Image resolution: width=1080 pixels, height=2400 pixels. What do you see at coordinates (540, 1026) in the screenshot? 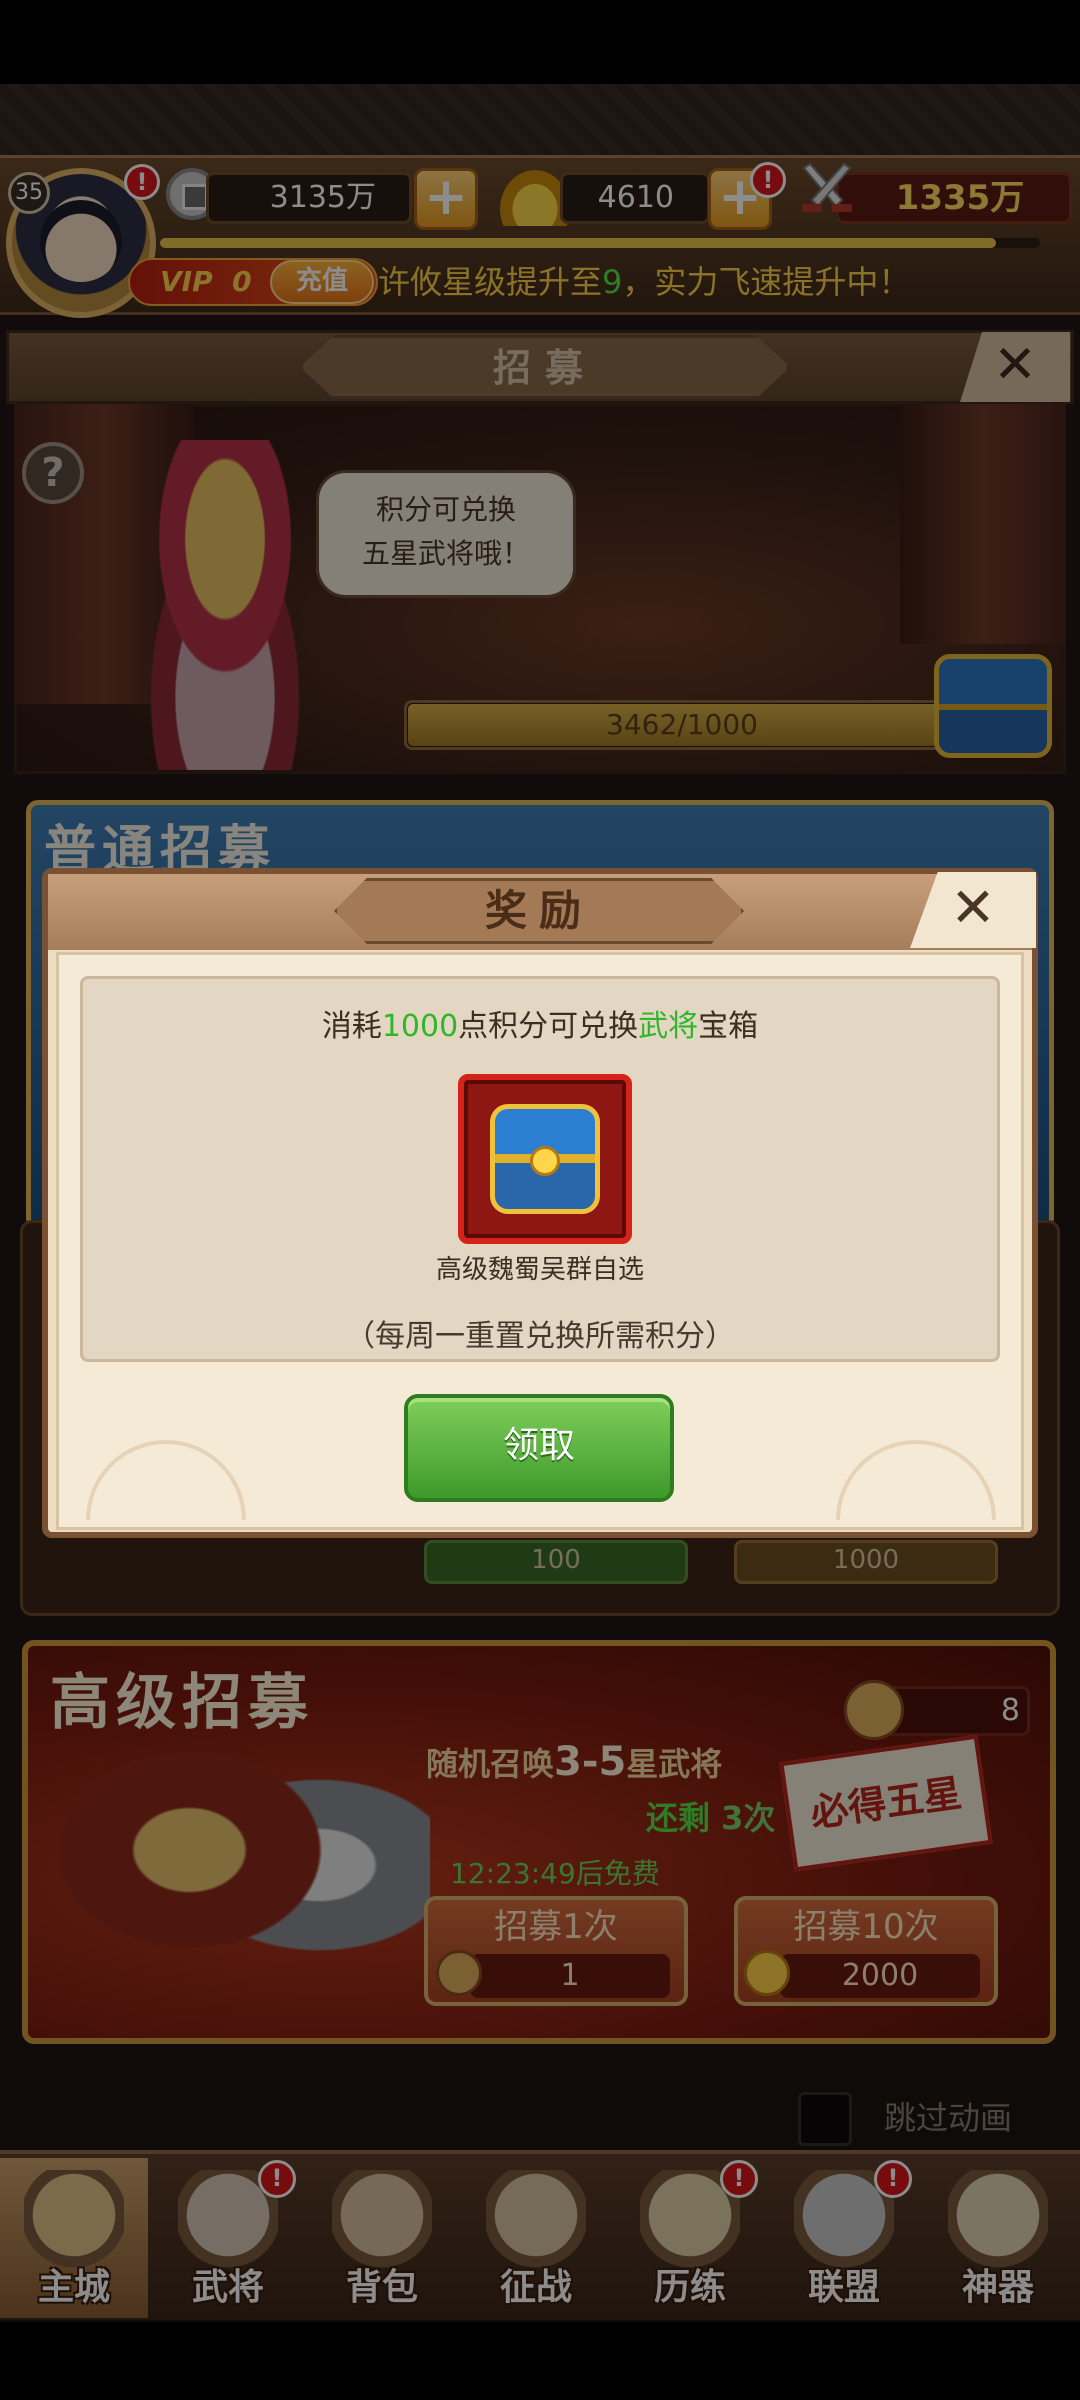
I see `exchange-cost-text: 消耗1000点积分可兑换武将宝箱` at bounding box center [540, 1026].